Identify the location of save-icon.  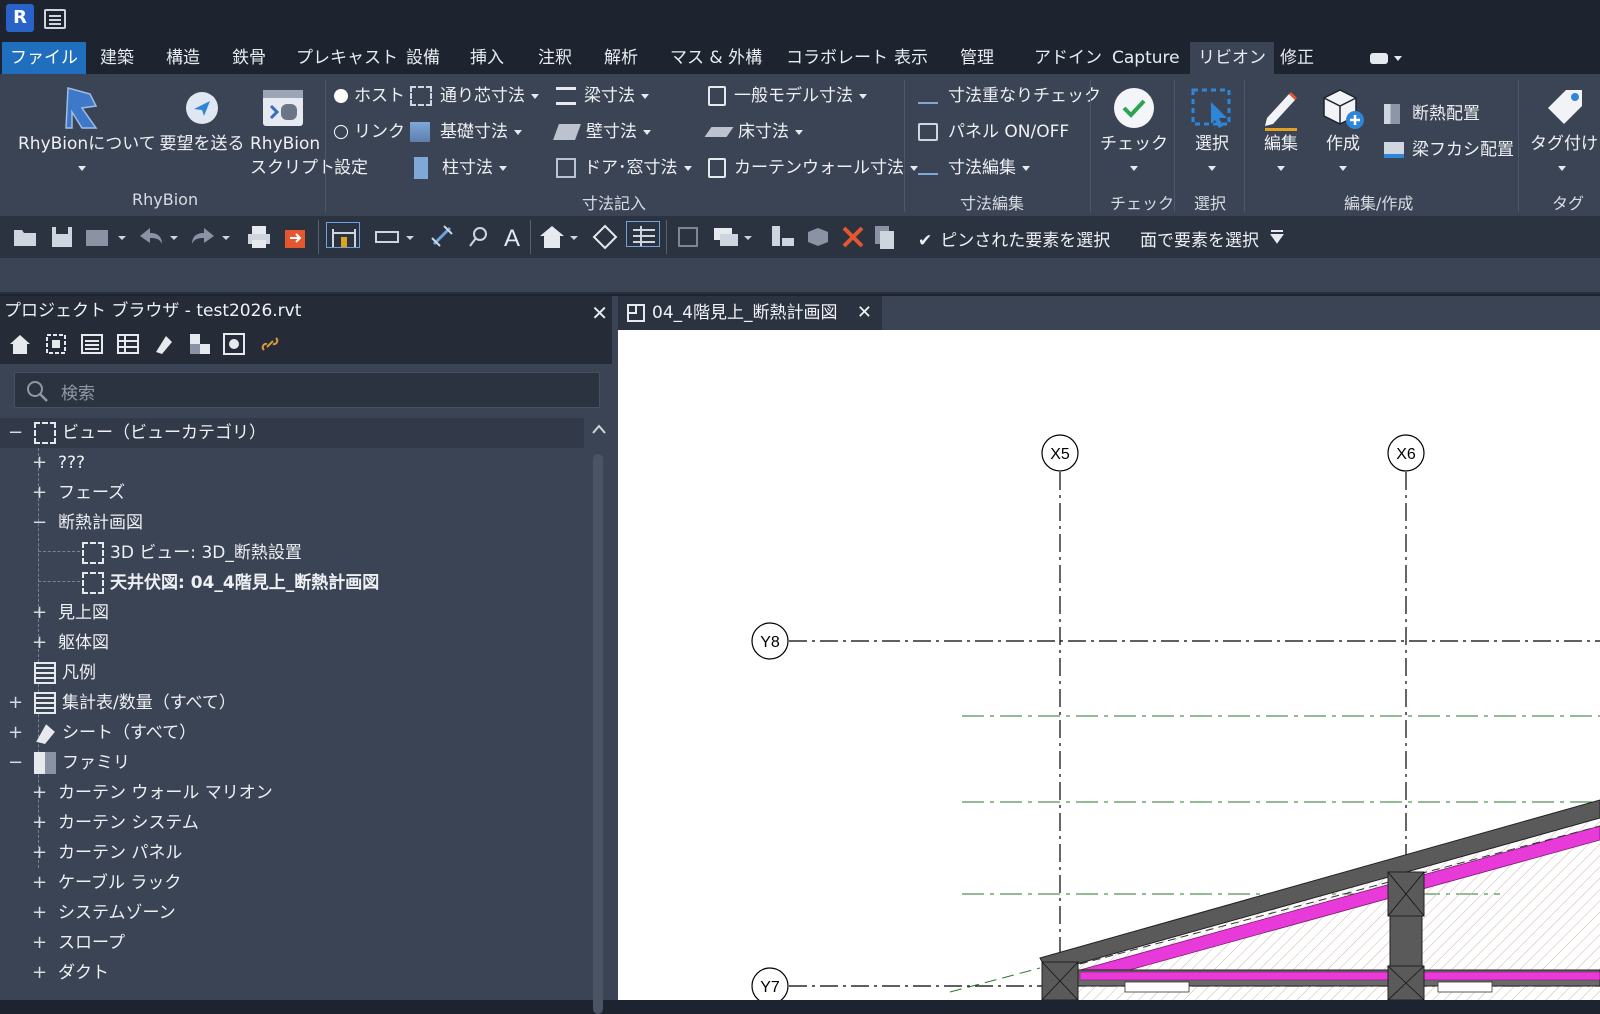
(62, 237).